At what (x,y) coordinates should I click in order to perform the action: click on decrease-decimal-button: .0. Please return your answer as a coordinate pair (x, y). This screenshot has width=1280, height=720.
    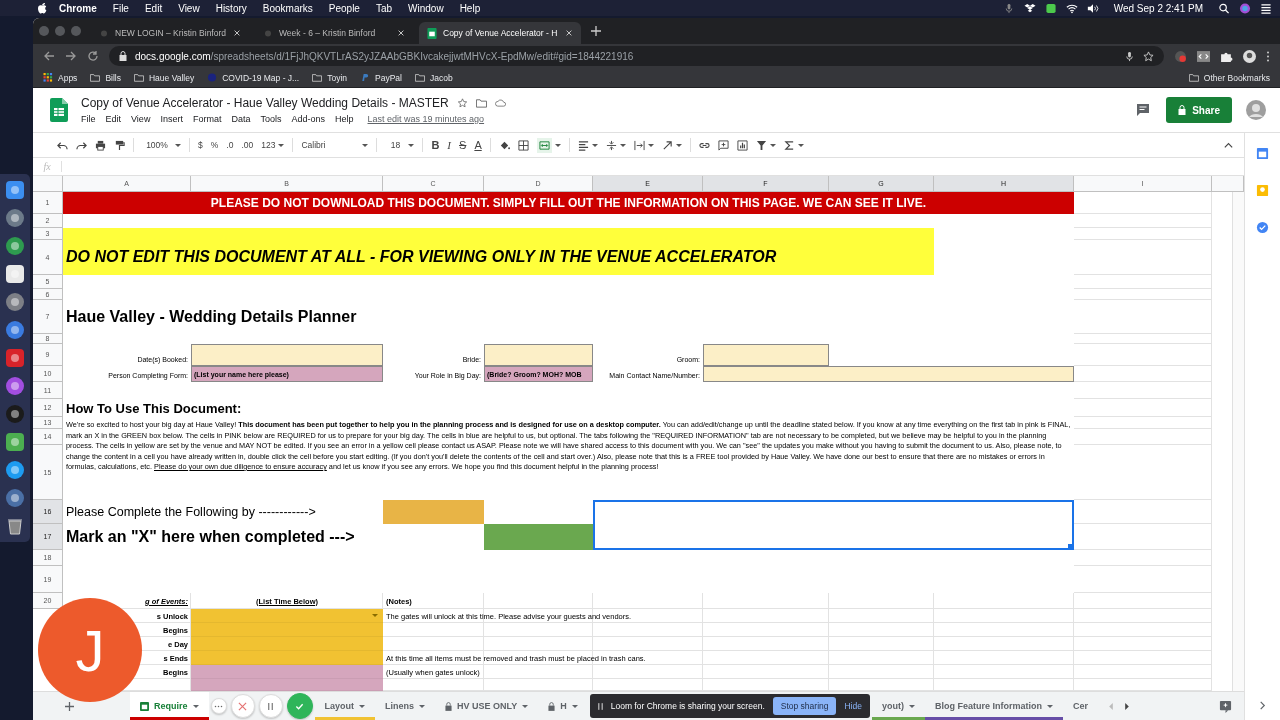
    Looking at the image, I should click on (230, 145).